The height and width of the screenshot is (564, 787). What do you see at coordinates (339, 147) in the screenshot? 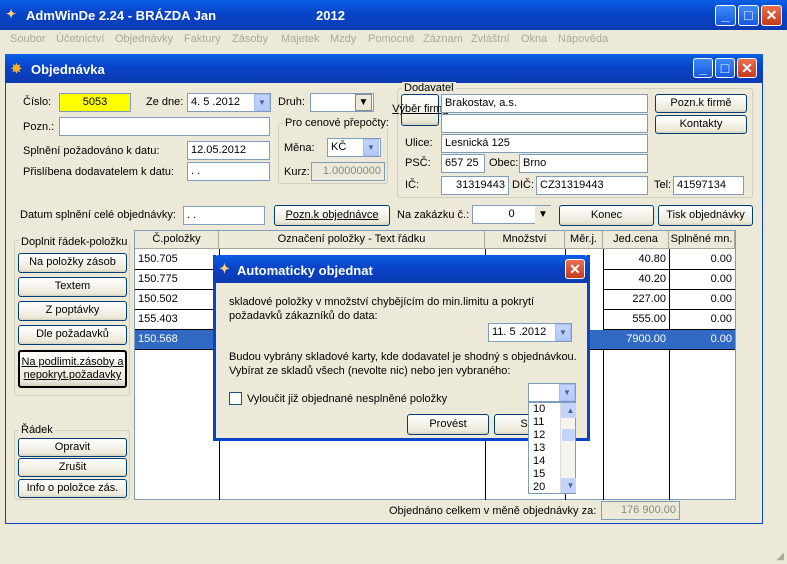
I see `mena-value: KČ` at bounding box center [339, 147].